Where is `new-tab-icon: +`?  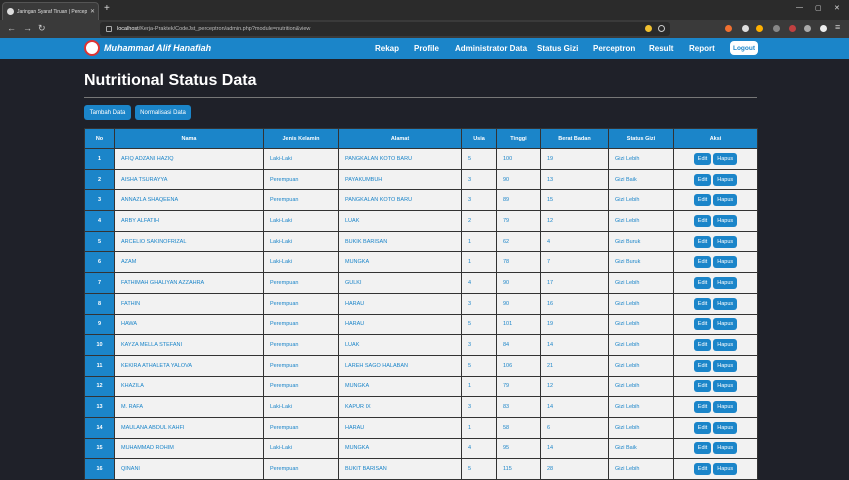 new-tab-icon: + is located at coordinates (107, 8).